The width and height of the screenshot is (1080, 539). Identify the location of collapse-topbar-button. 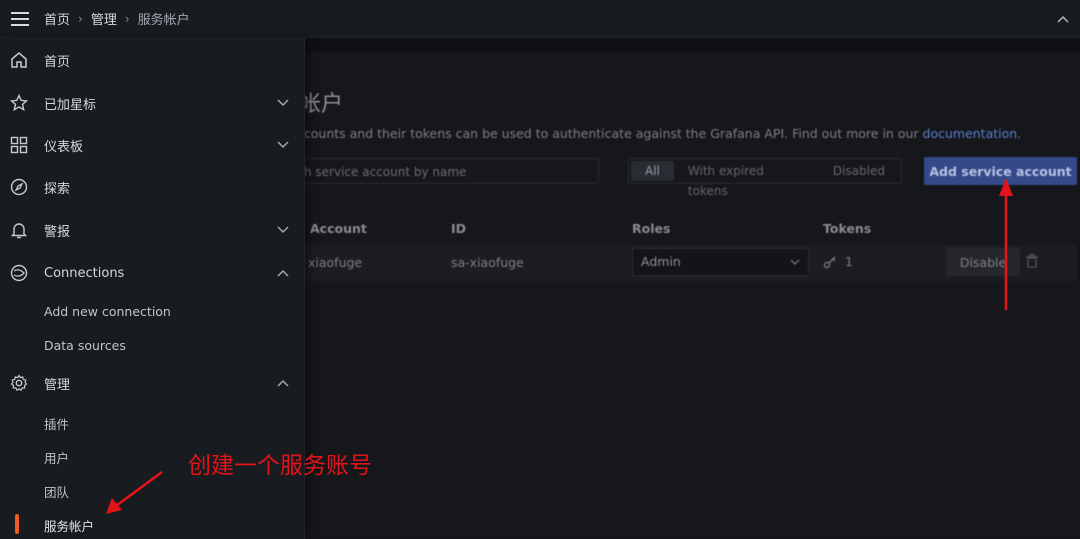
(1063, 19).